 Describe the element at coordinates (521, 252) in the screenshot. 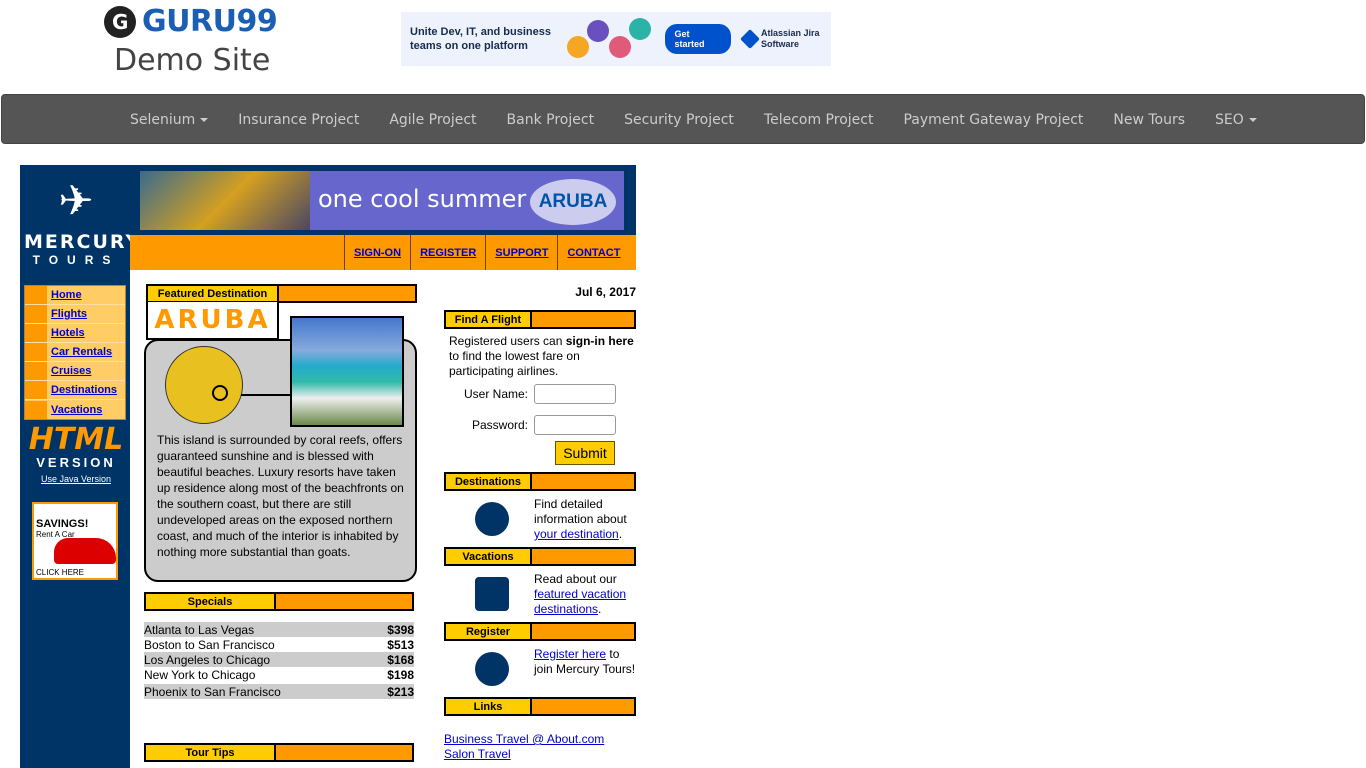

I see `support-link: SUPPORT` at that location.